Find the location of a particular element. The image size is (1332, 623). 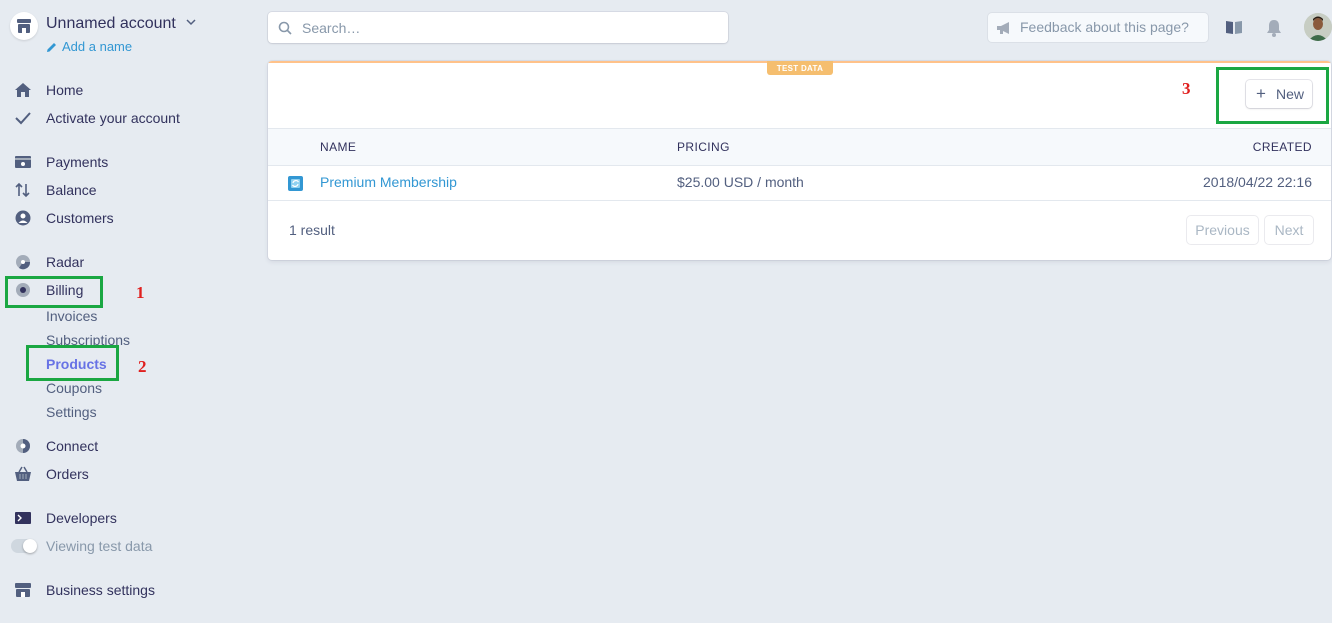

bell-icon is located at coordinates (1274, 28).